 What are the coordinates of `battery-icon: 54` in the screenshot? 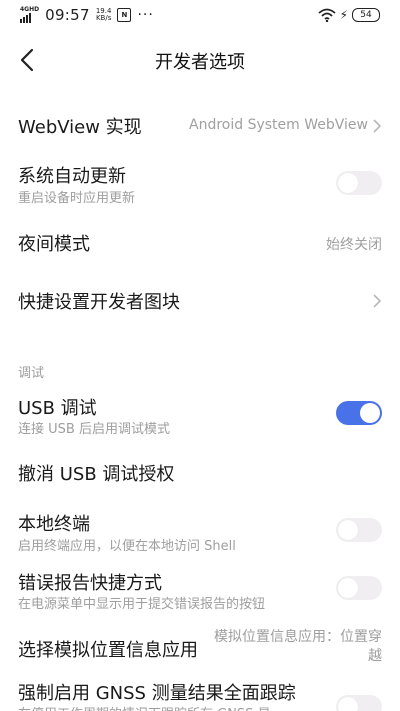 It's located at (366, 15).